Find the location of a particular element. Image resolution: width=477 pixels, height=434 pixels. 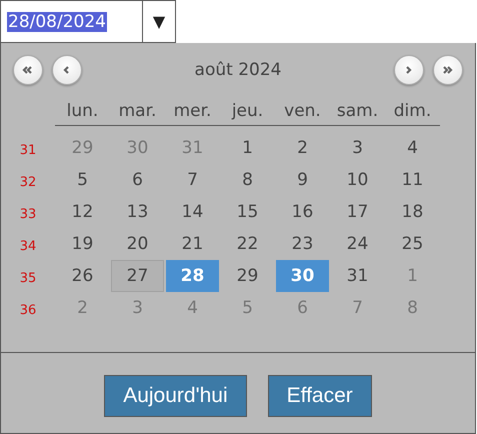

day-cell: 24 is located at coordinates (357, 244).